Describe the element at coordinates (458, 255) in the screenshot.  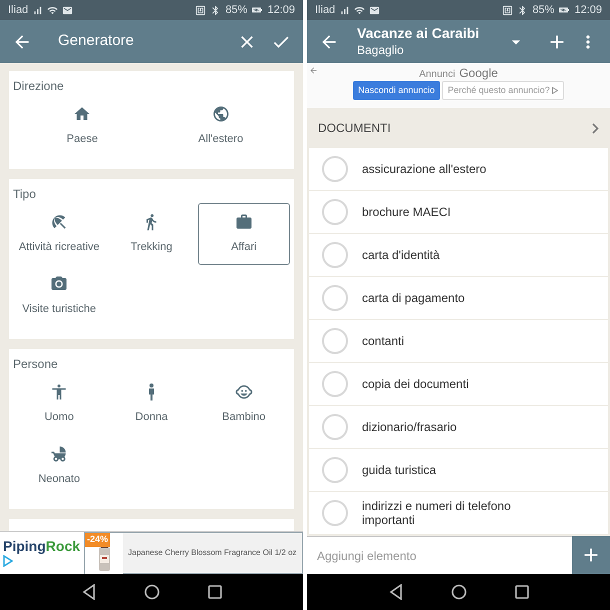
I see `checklist-item: carta d'identità` at that location.